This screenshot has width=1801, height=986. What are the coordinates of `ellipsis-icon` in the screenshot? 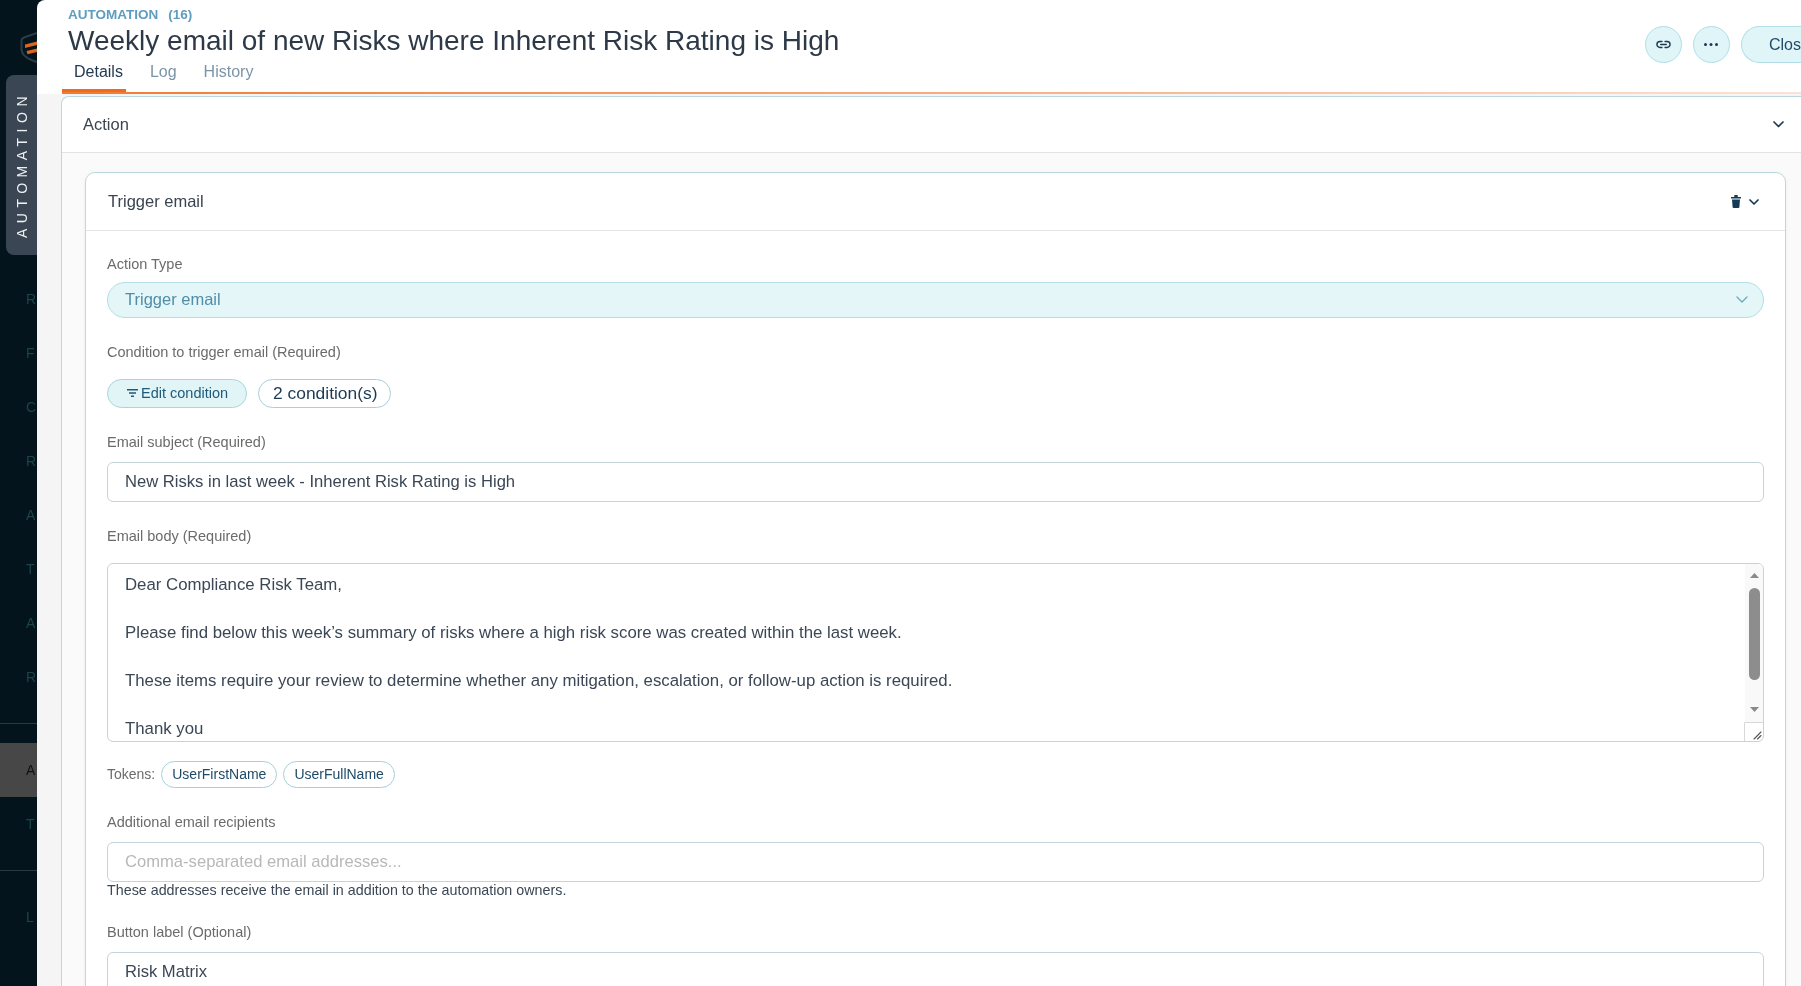 It's located at (1711, 44).